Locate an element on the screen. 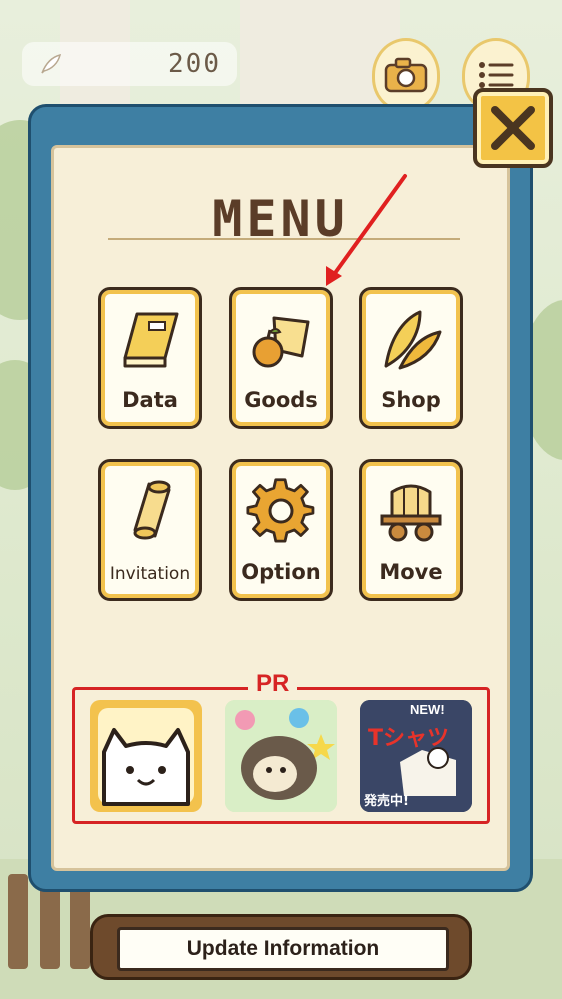 This screenshot has width=562, height=999. close-icon is located at coordinates (513, 128).